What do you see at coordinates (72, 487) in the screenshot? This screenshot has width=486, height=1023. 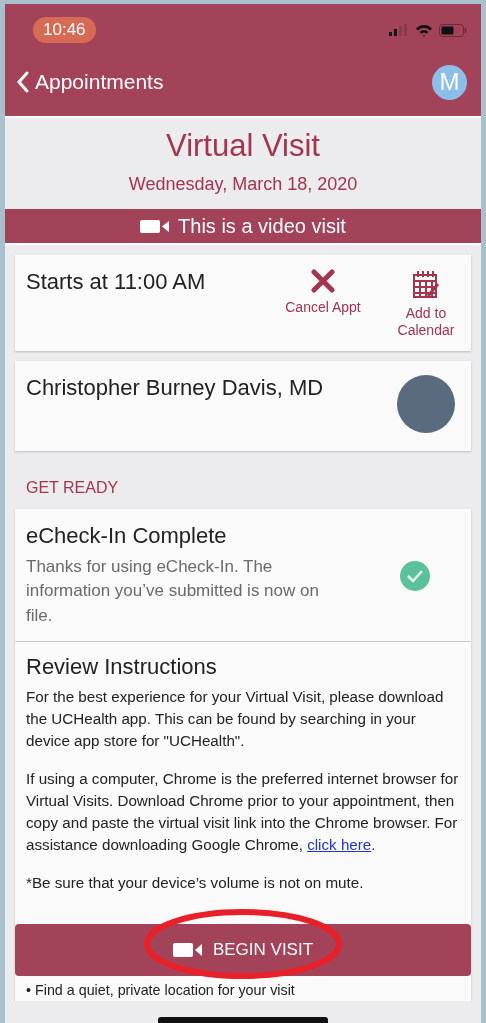 I see `section-heading: GET READY` at bounding box center [72, 487].